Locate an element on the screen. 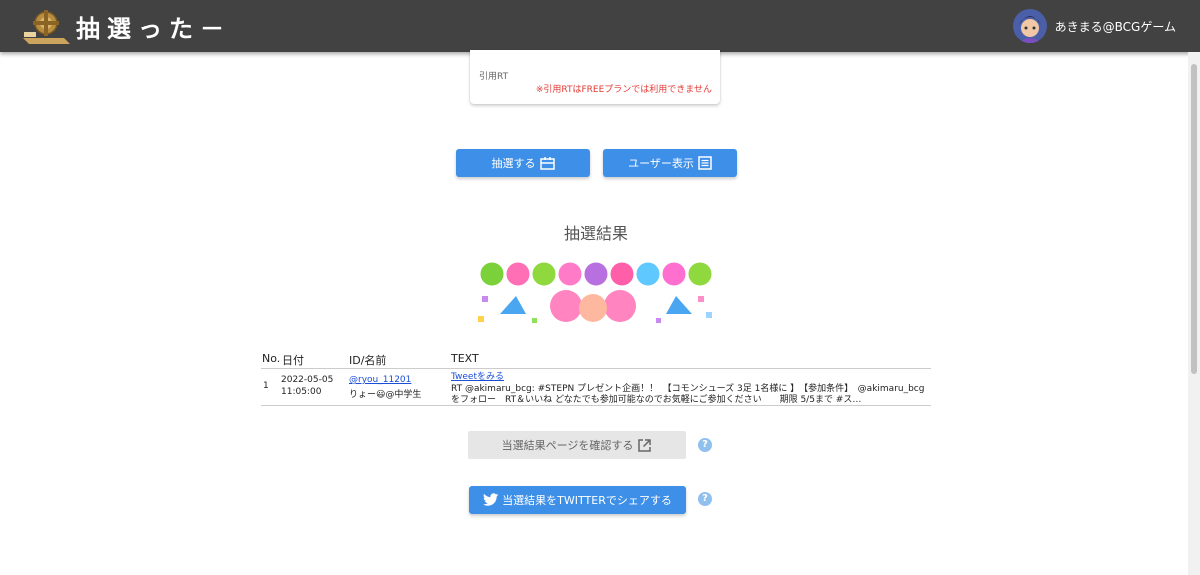 The width and height of the screenshot is (1200, 575). app-header: 抽選った－ あきまる@BCGゲーム is located at coordinates (600, 26).